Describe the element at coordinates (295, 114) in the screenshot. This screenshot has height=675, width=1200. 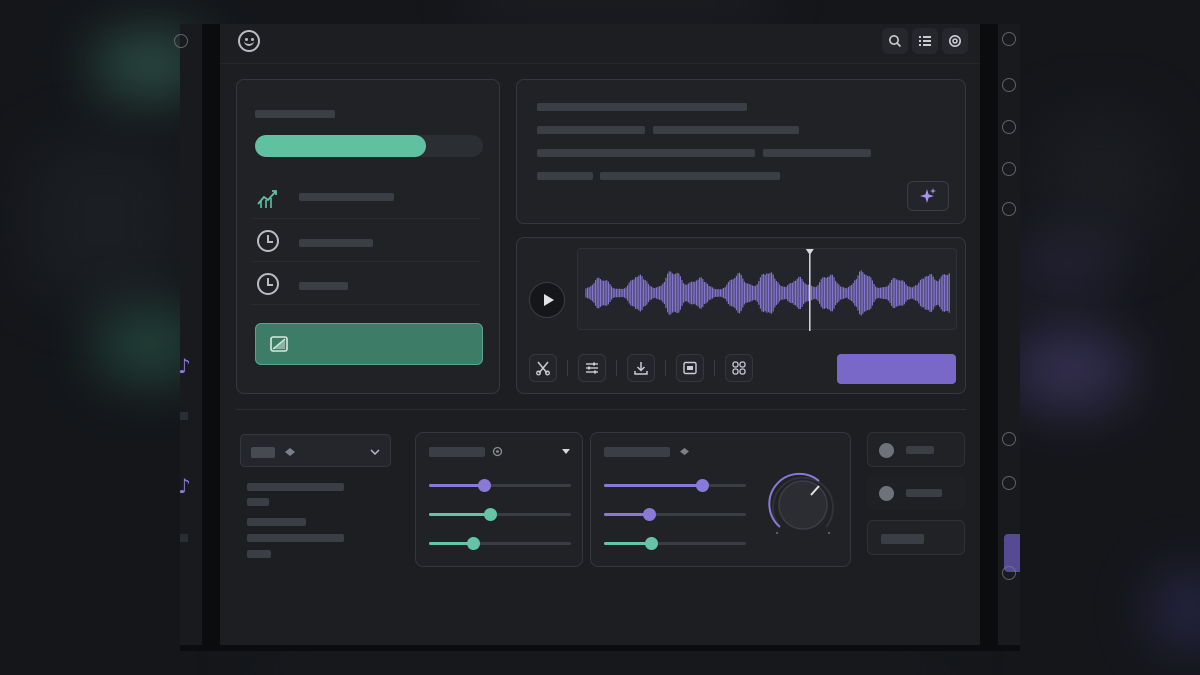
I see `card-title-placeholder` at that location.